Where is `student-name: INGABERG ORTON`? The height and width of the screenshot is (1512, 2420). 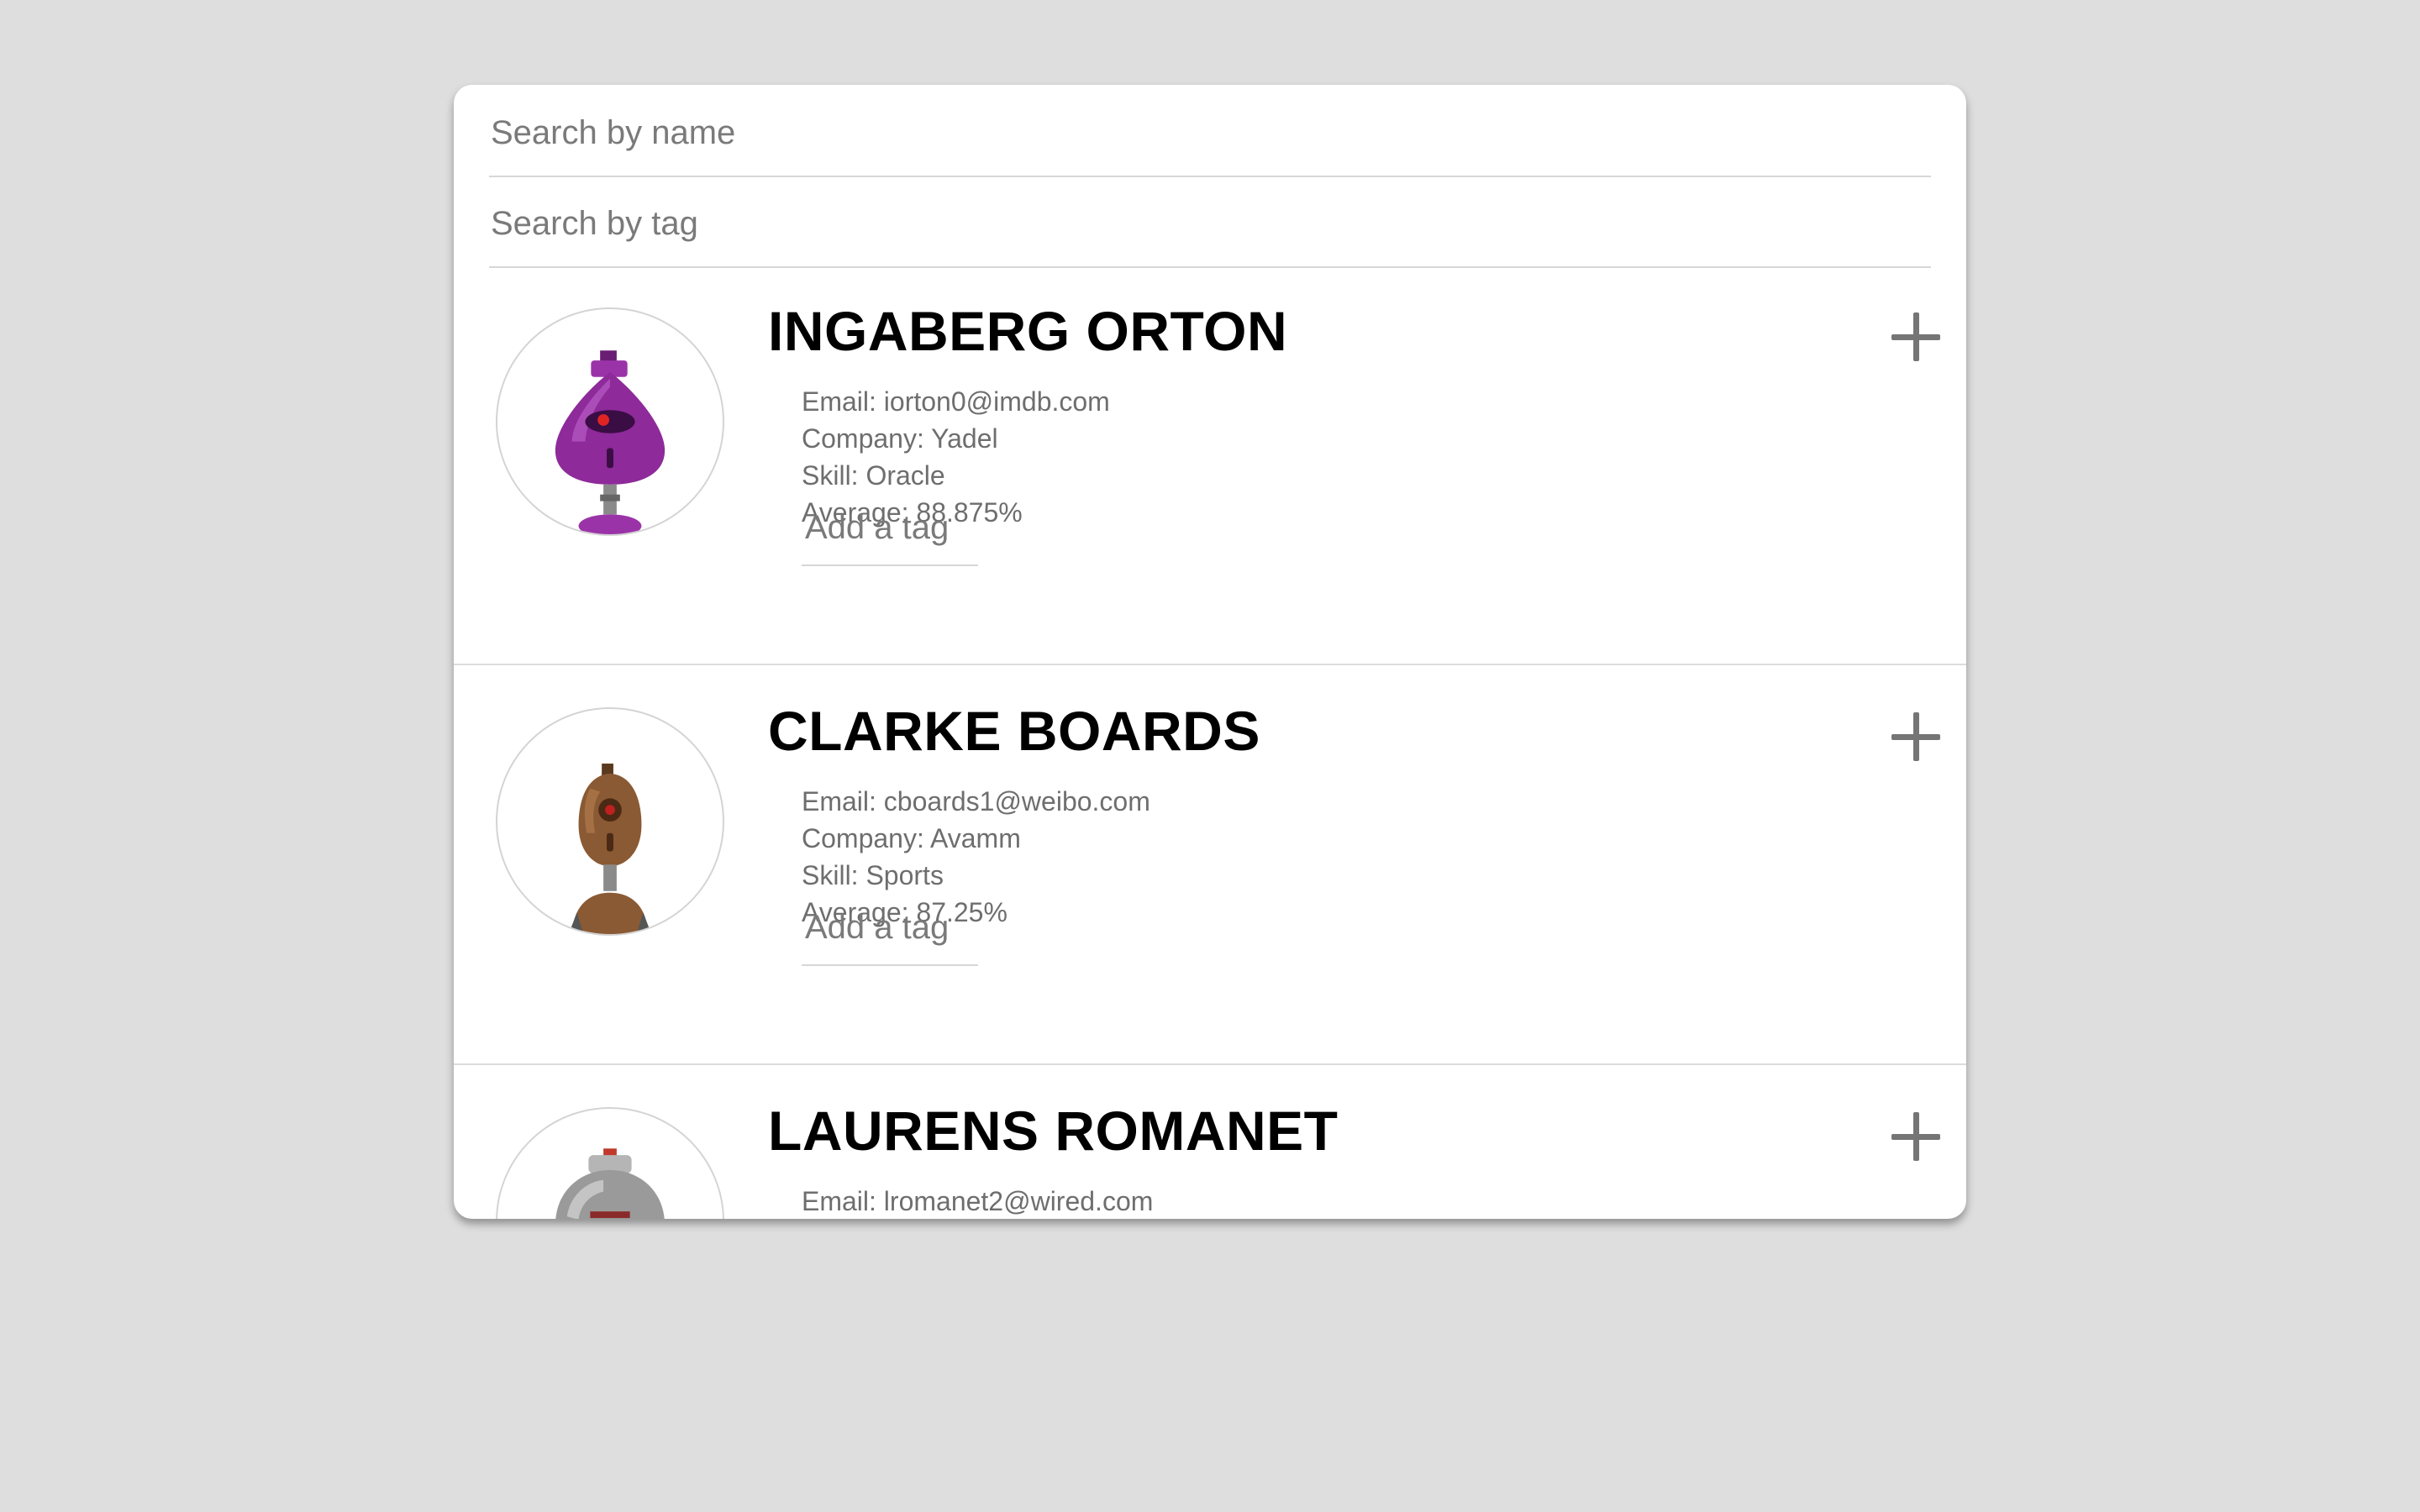 student-name: INGABERG ORTON is located at coordinates (1028, 331).